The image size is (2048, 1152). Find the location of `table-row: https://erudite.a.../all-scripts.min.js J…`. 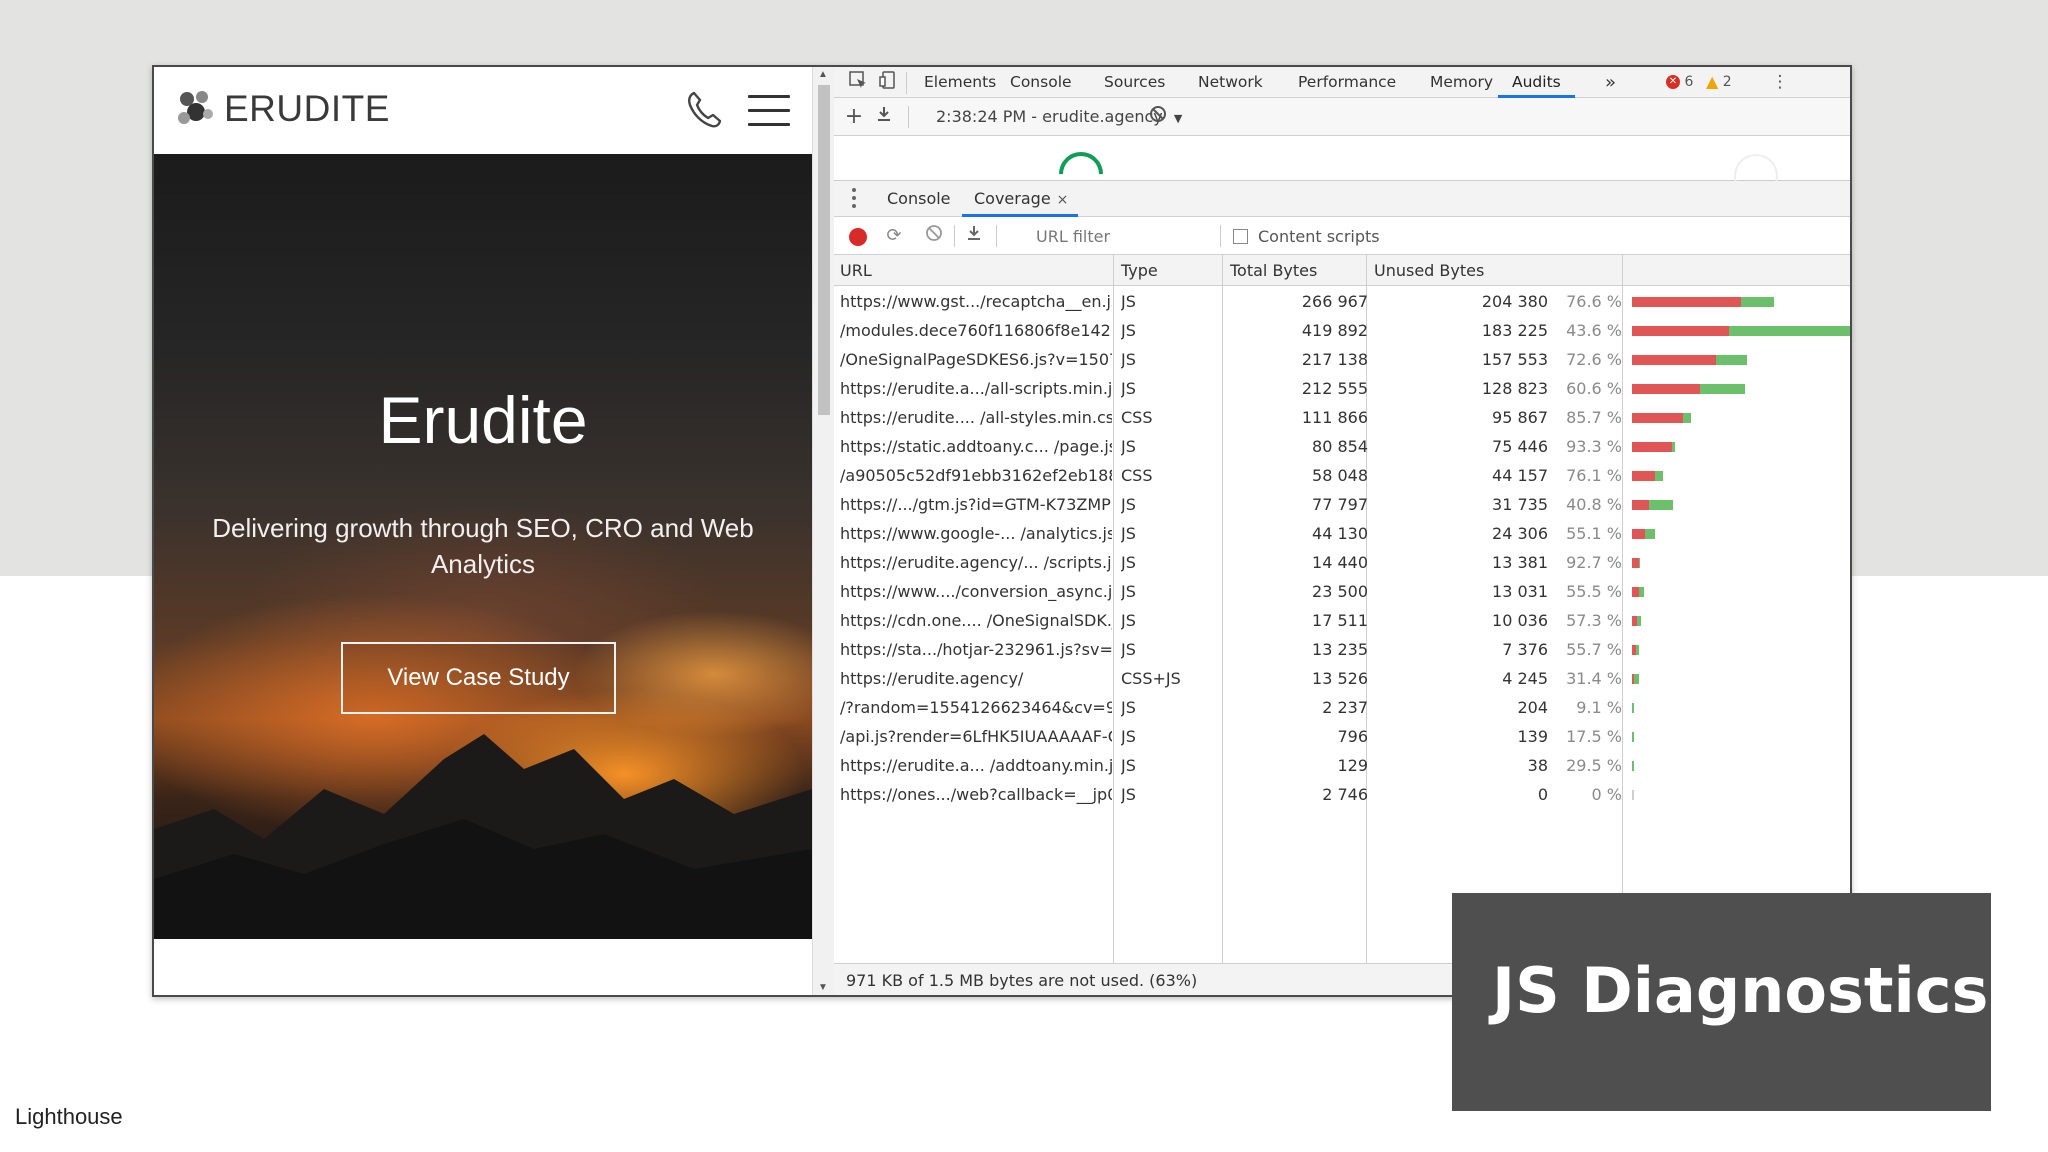

table-row: https://erudite.a.../all-scripts.min.js J… is located at coordinates (1342, 388).